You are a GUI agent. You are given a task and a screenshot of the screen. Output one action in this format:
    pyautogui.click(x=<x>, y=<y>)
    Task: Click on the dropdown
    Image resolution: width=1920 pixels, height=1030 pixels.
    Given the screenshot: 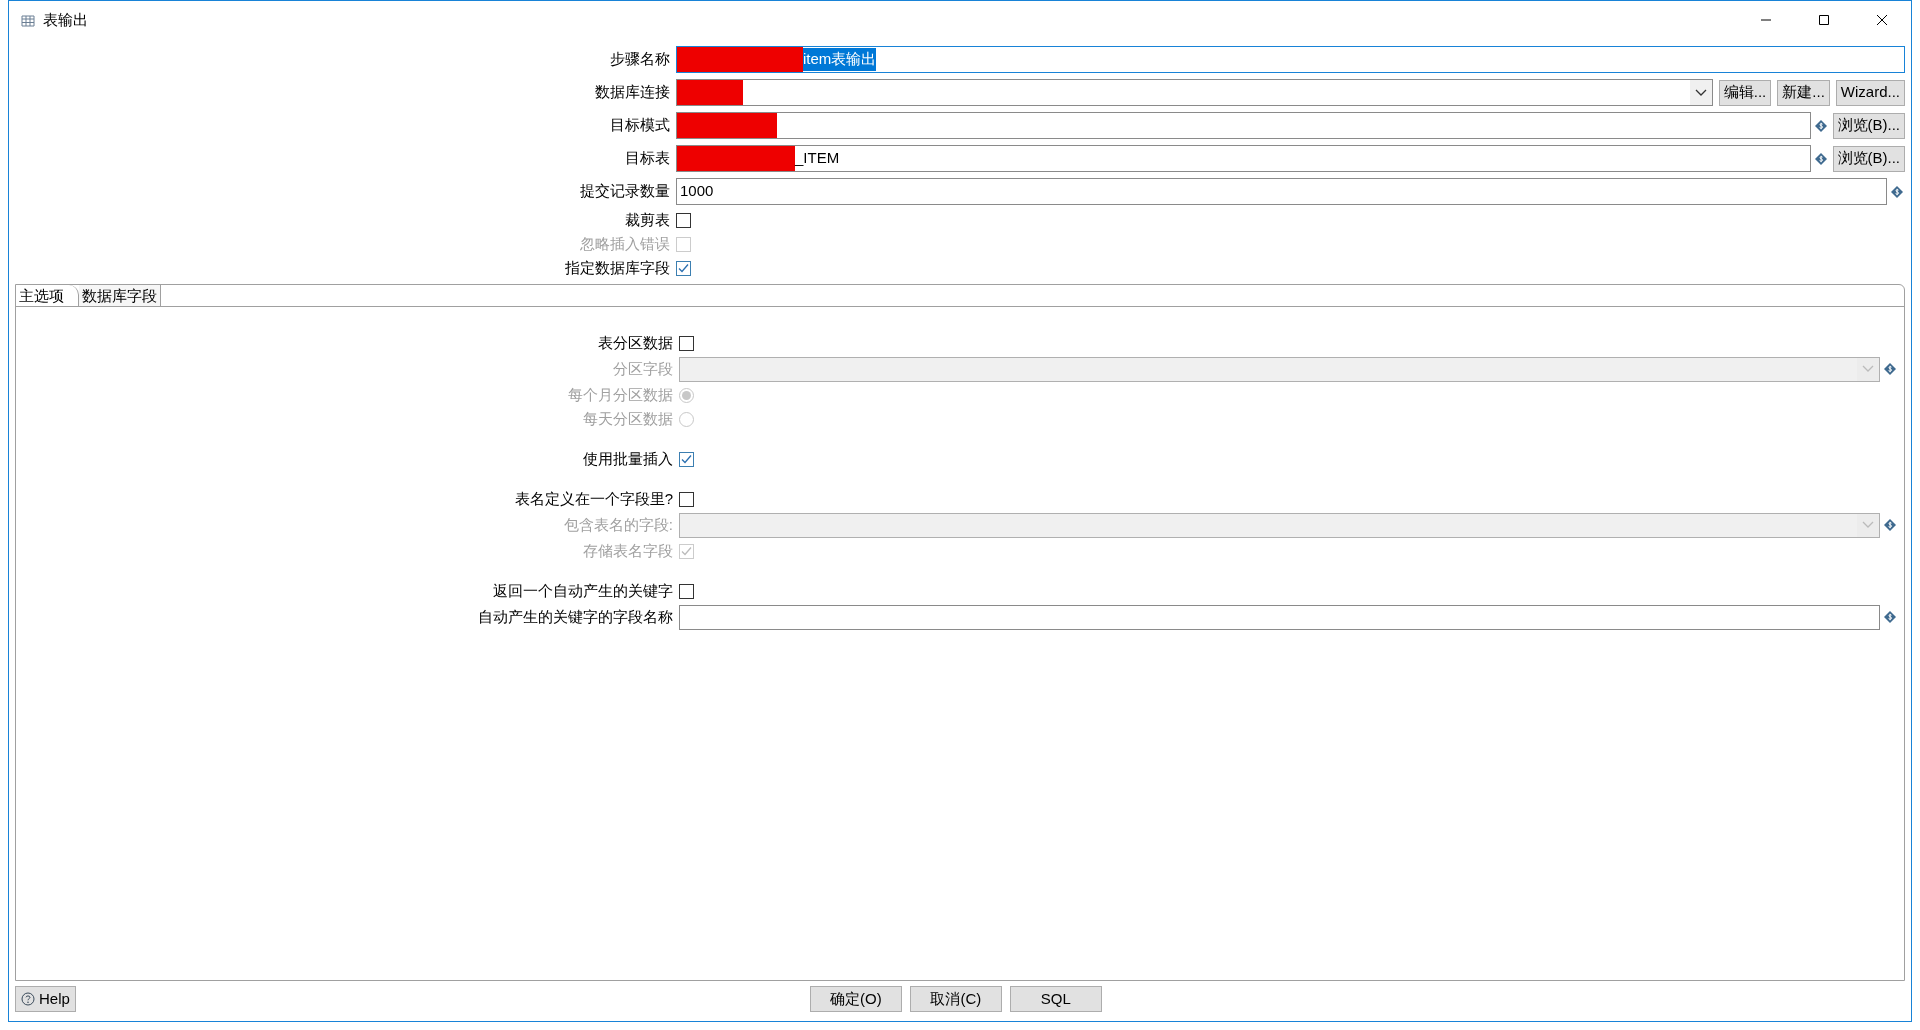 What is the action you would take?
    pyautogui.click(x=1194, y=92)
    